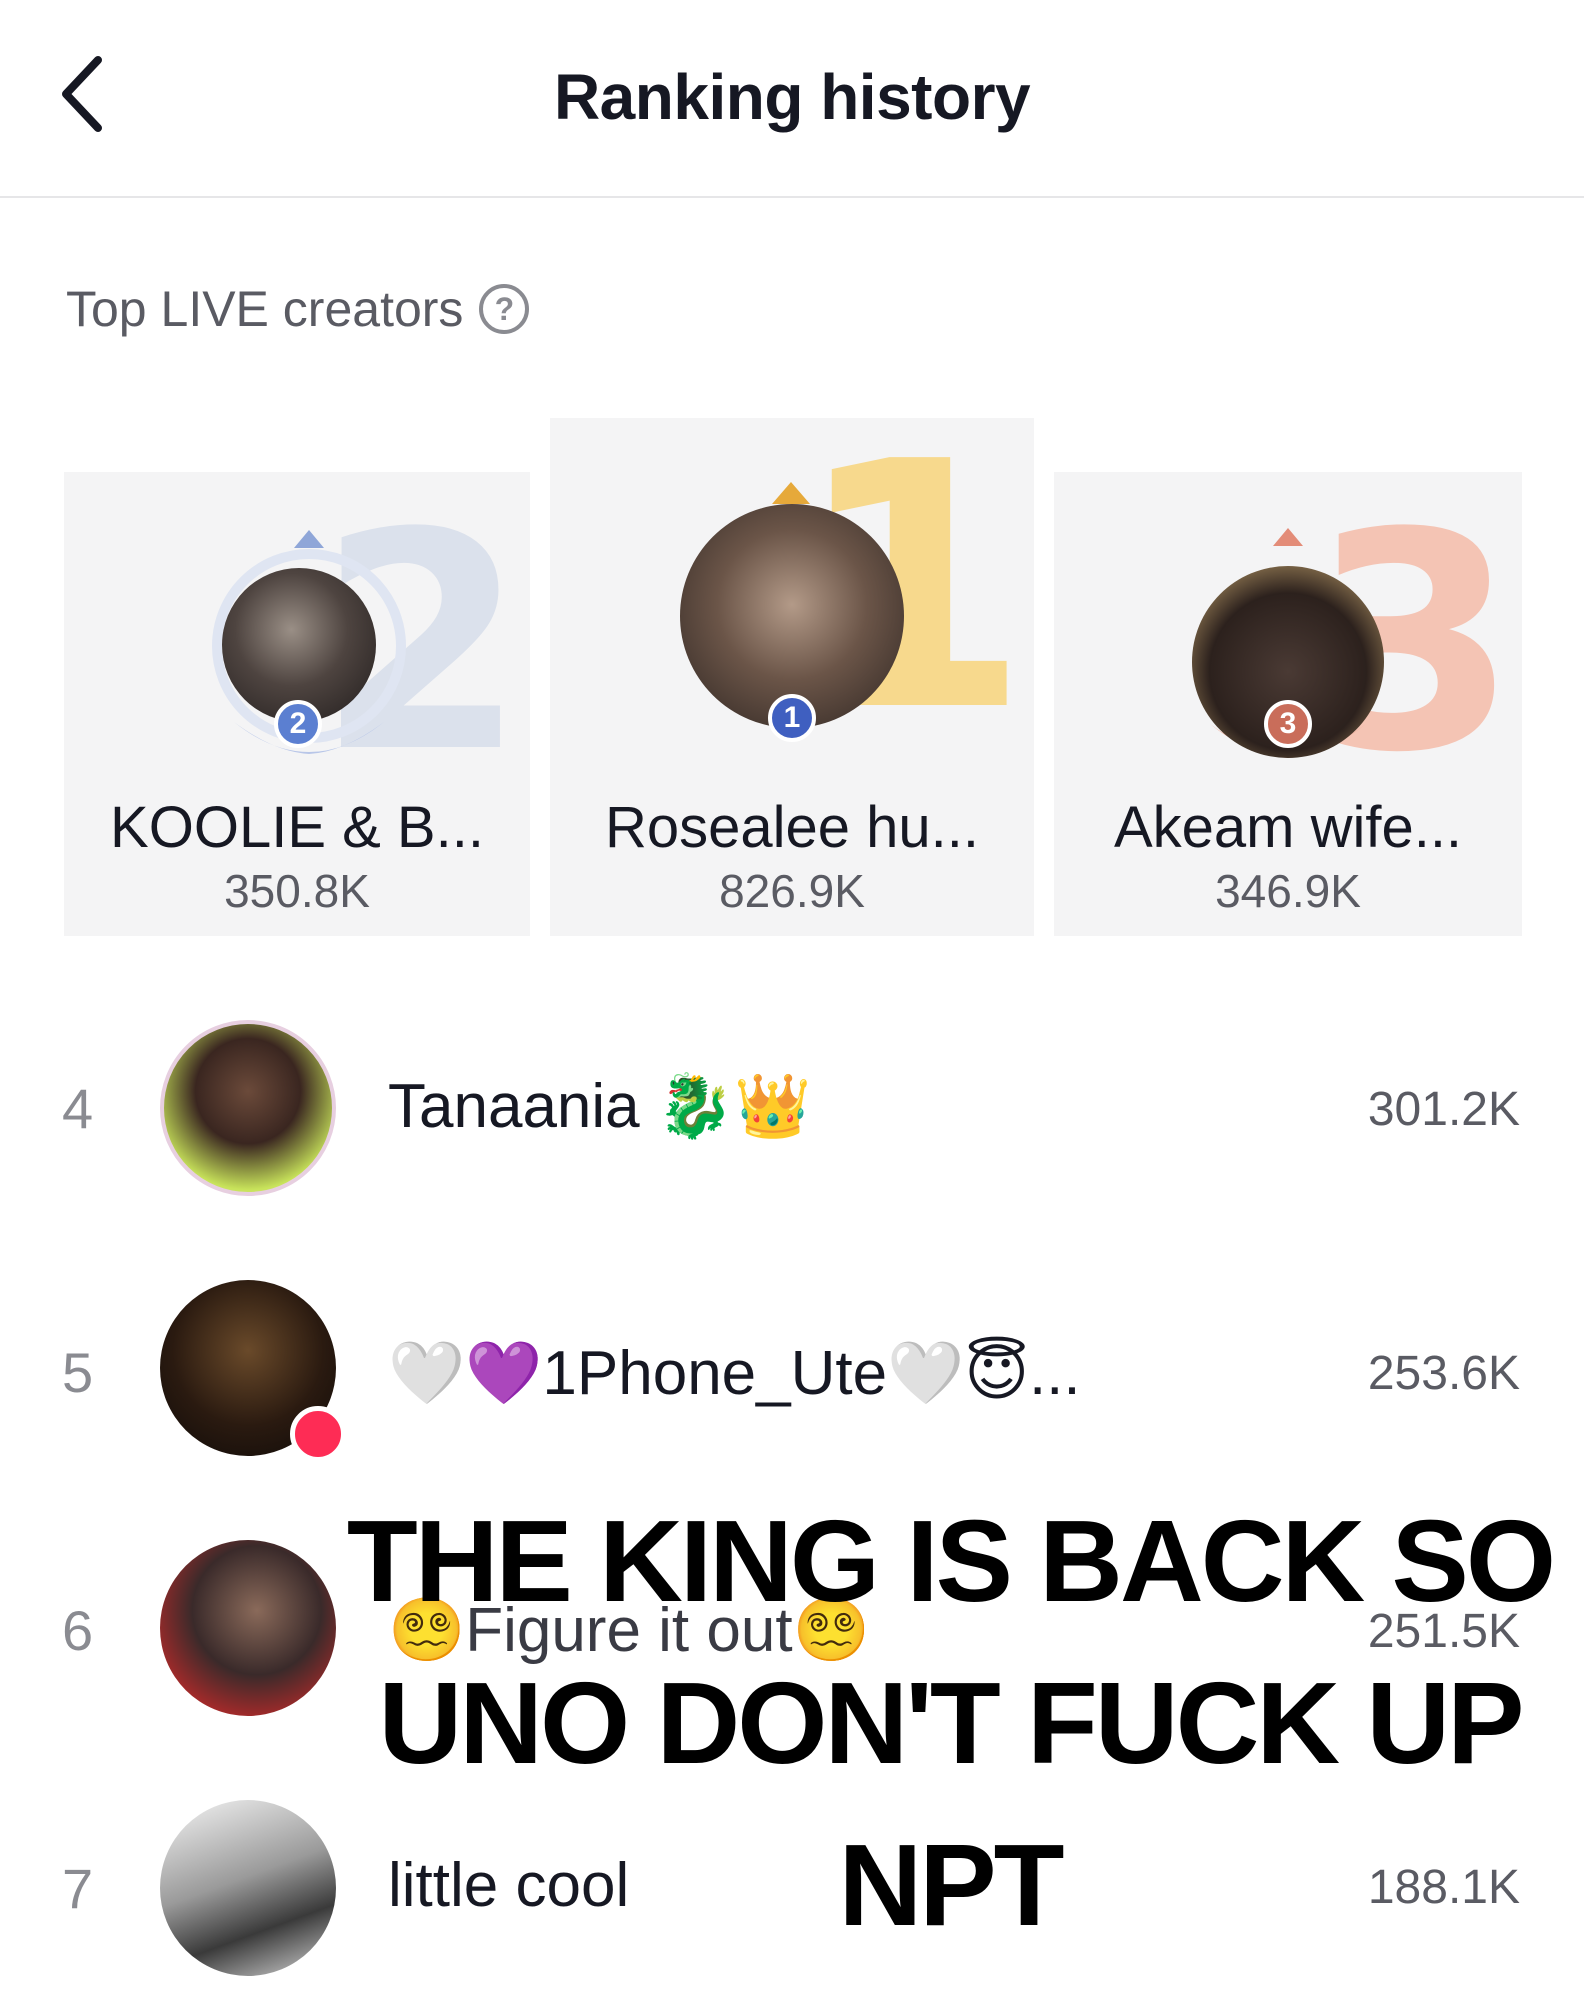 The height and width of the screenshot is (2012, 1584). I want to click on rank-badge: 3, so click(1288, 724).